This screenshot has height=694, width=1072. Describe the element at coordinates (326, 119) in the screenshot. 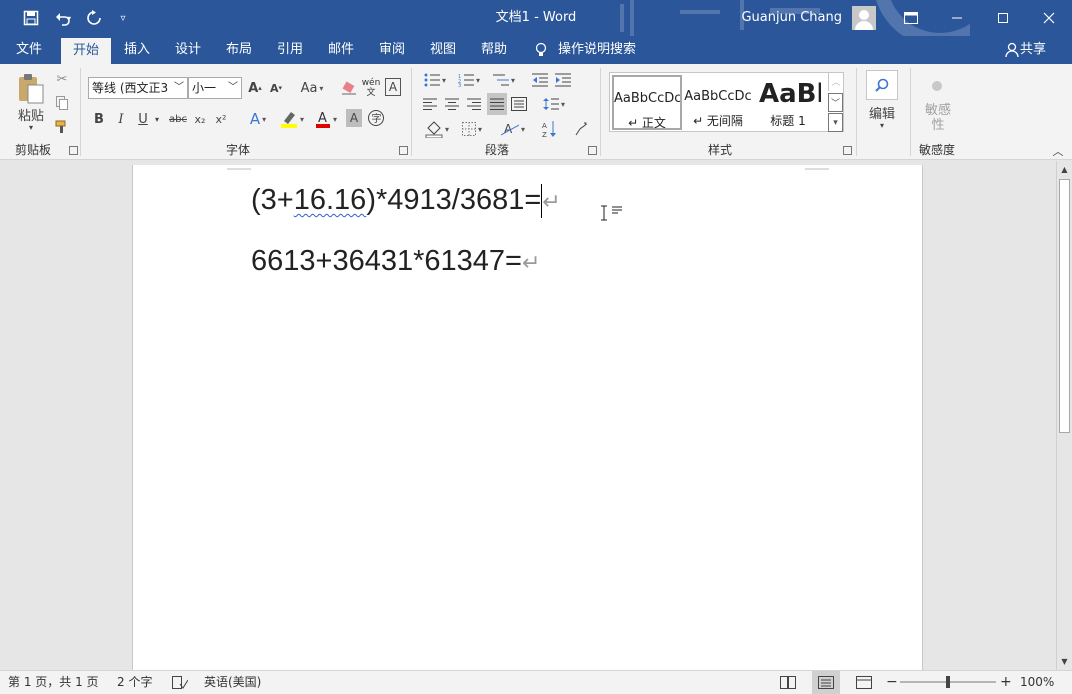

I see `font-color-icon: A ▾` at that location.